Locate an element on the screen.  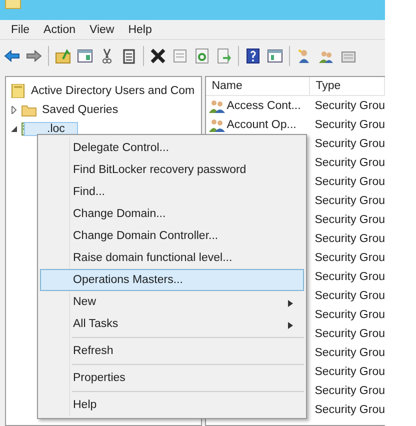
menu-item: New is located at coordinates (172, 302).